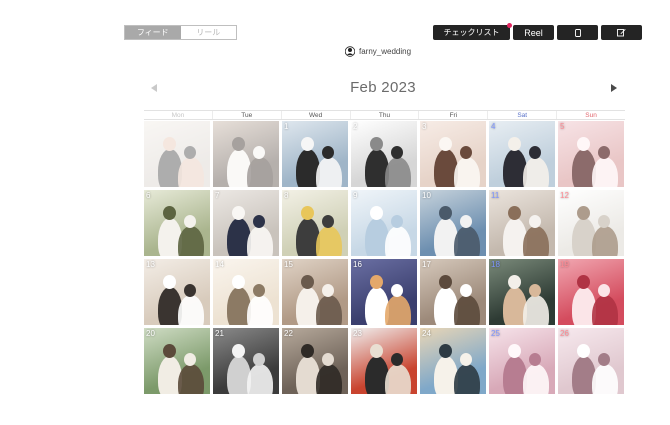 The width and height of the screenshot is (670, 425). What do you see at coordinates (522, 223) in the screenshot?
I see `calendar-day-cell: 11` at bounding box center [522, 223].